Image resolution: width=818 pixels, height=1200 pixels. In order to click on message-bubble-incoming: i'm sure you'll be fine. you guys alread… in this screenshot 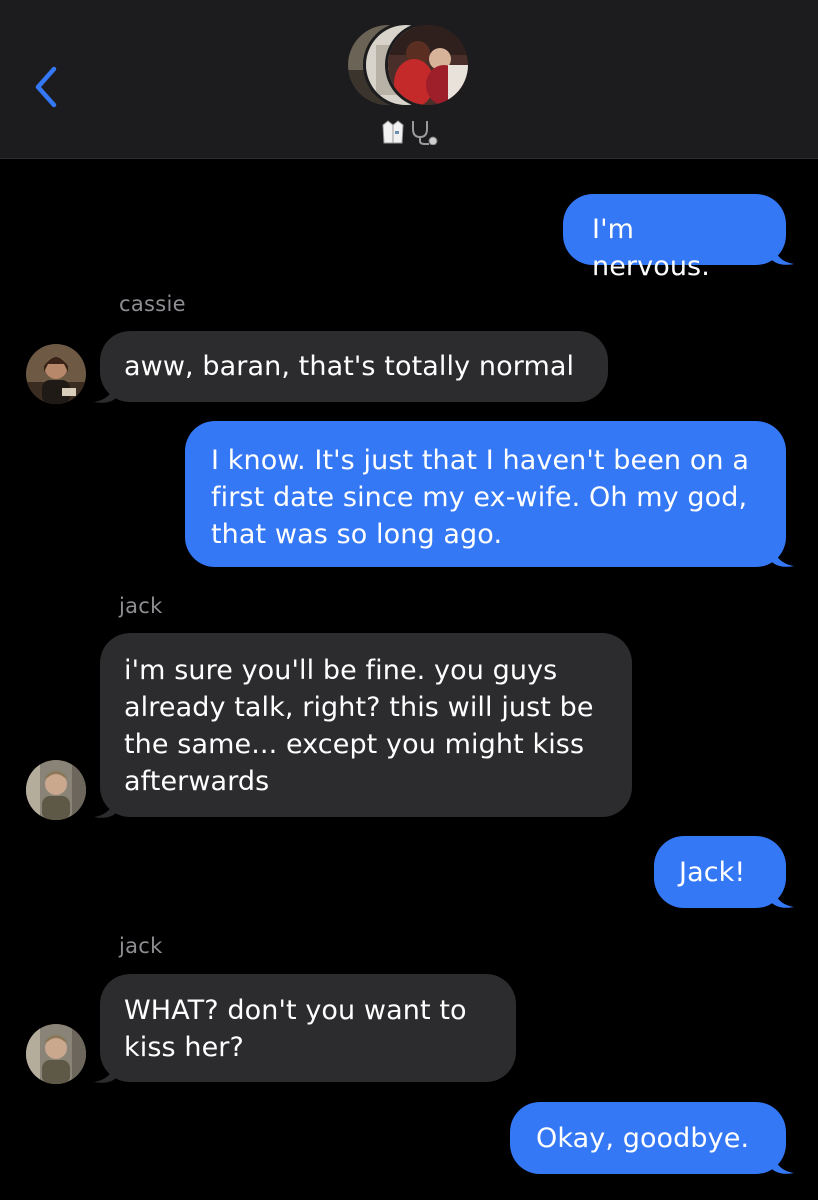, I will do `click(366, 725)`.